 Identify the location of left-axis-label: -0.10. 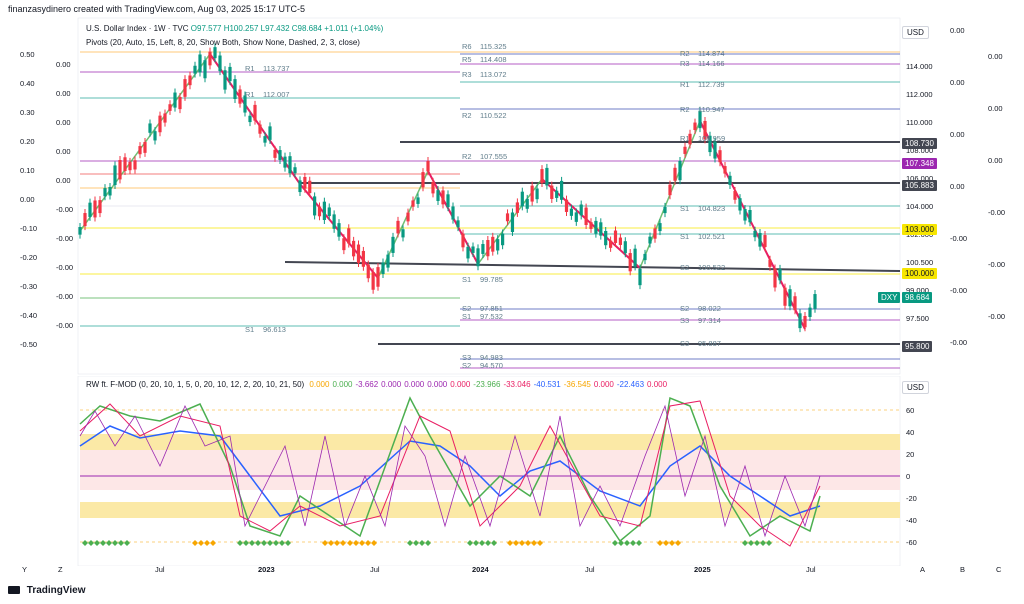
(29, 228).